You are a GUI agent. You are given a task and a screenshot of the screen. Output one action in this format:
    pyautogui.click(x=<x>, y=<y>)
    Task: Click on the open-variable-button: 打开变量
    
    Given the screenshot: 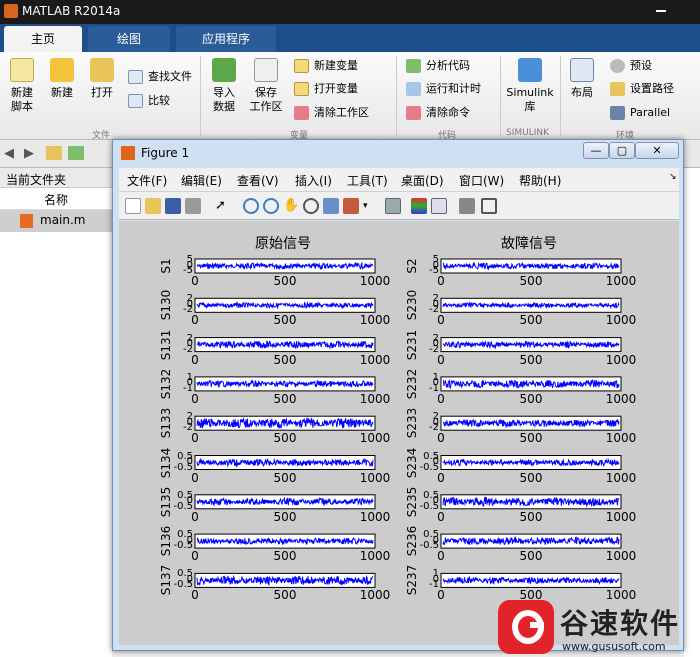 What is the action you would take?
    pyautogui.click(x=326, y=89)
    